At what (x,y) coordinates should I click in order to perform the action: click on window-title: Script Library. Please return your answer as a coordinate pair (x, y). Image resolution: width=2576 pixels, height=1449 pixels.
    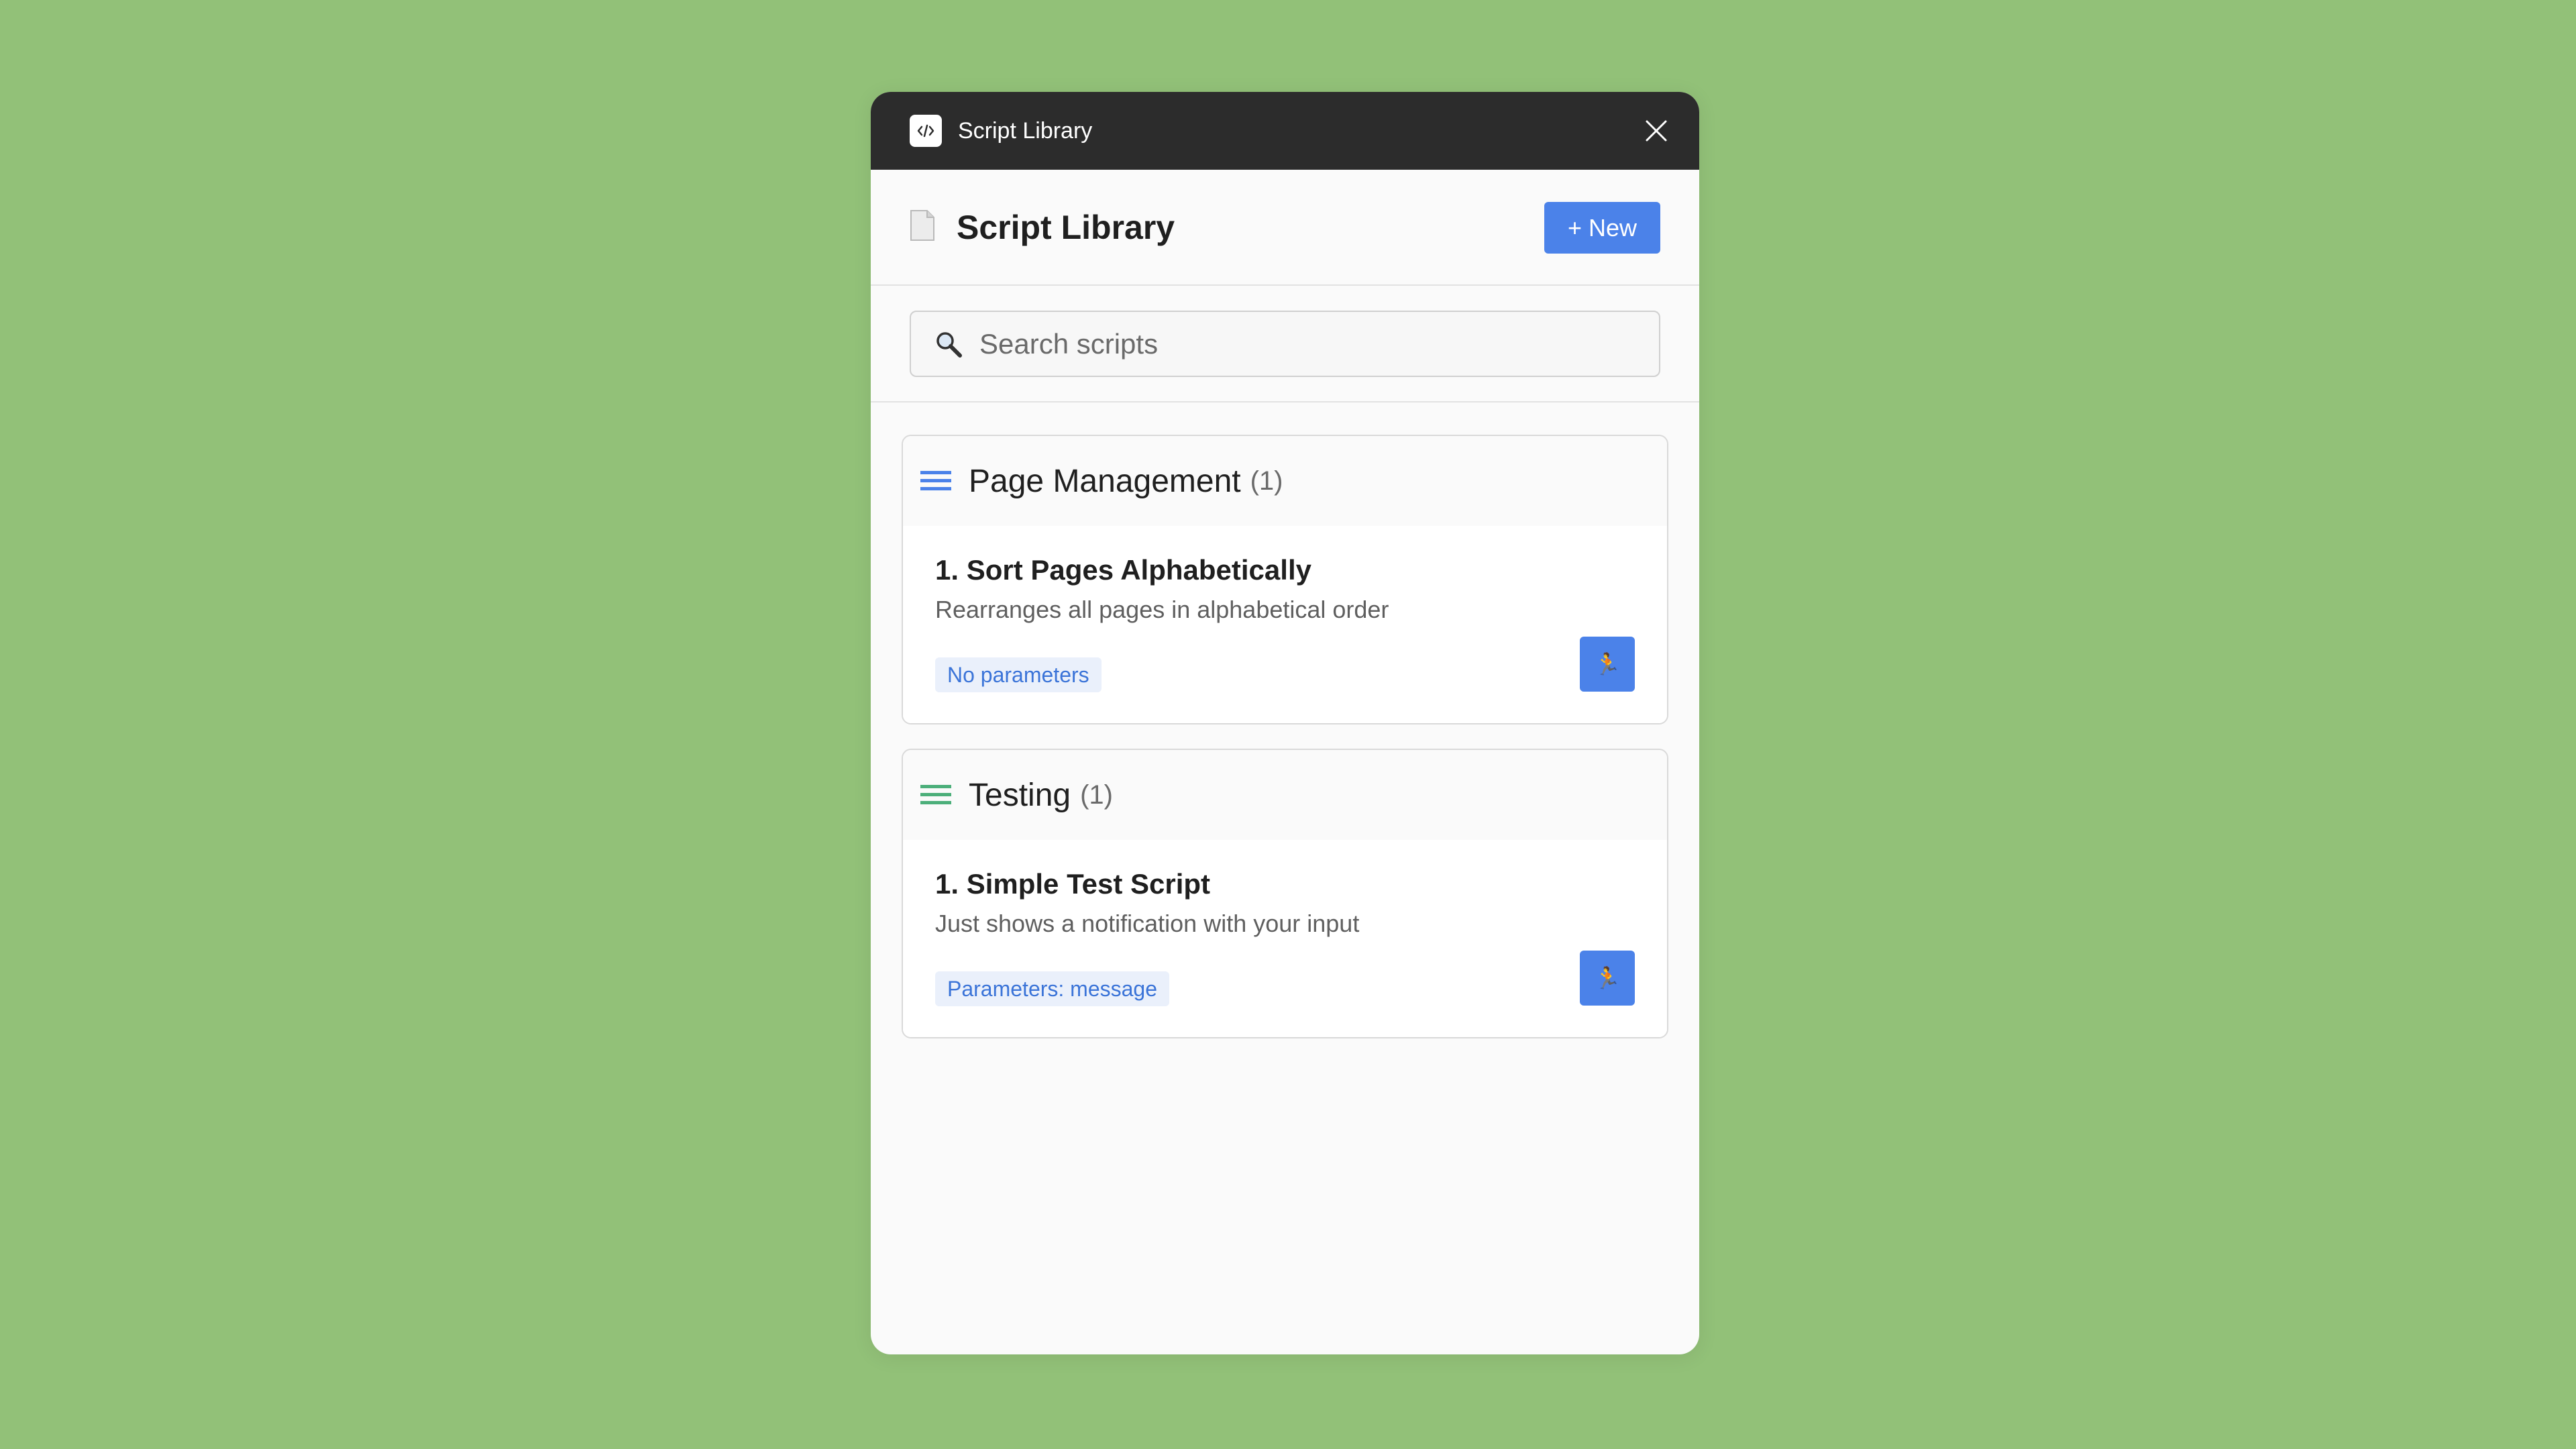
    Looking at the image, I should click on (1025, 130).